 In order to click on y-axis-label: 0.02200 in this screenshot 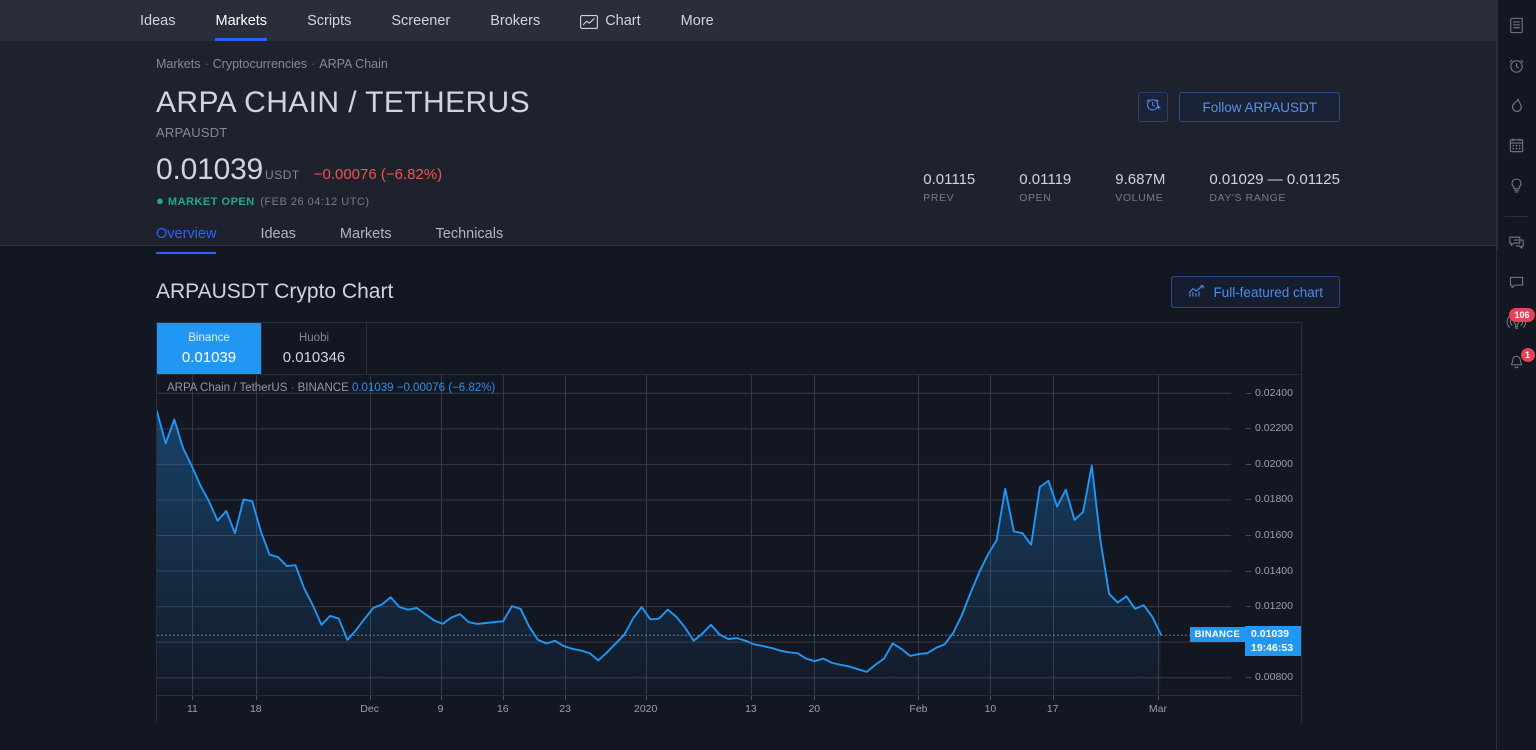, I will do `click(1274, 428)`.